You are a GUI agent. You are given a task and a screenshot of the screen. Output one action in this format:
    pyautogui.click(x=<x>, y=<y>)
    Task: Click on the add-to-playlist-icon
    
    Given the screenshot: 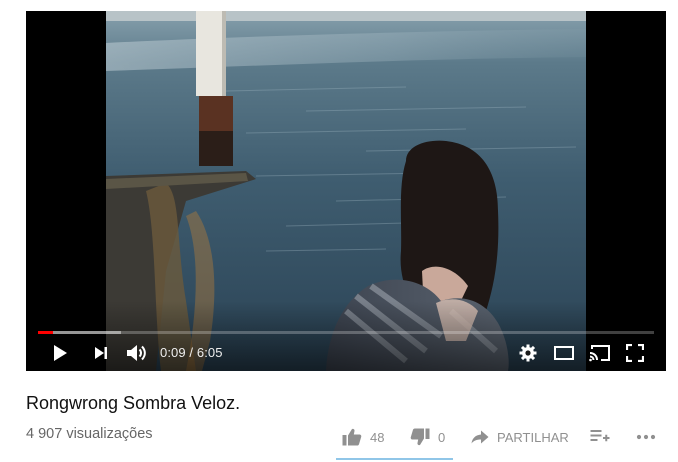 What is the action you would take?
    pyautogui.click(x=600, y=436)
    